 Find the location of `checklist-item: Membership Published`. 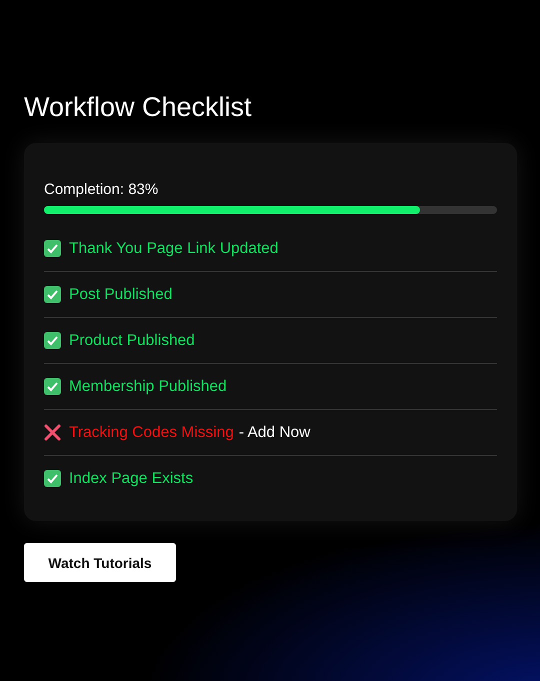

checklist-item: Membership Published is located at coordinates (148, 387).